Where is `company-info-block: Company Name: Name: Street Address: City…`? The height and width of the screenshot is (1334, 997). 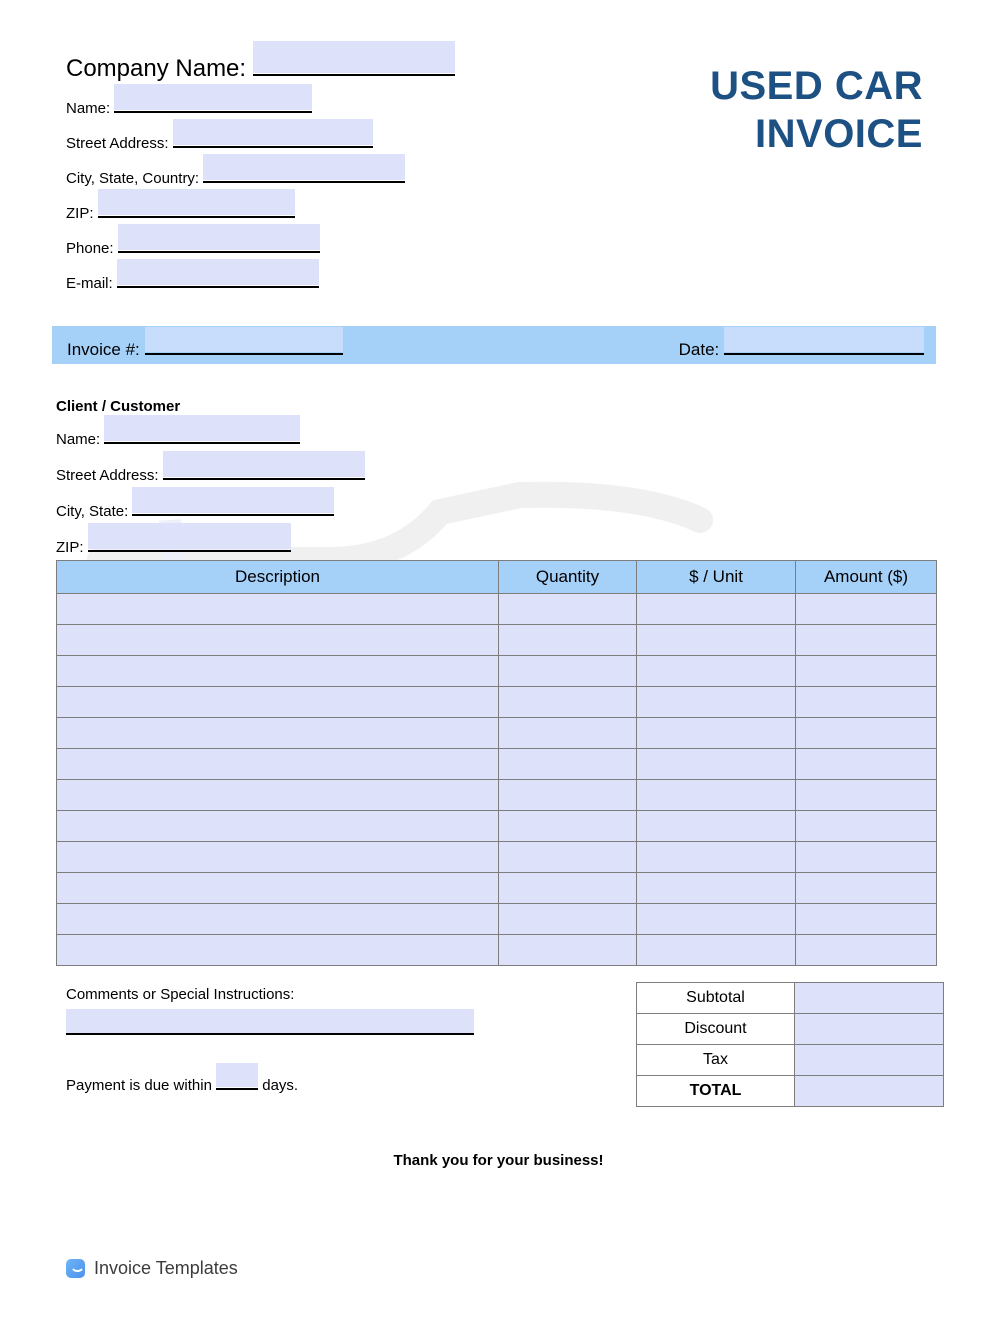
company-info-block: Company Name: Name: Street Address: City… is located at coordinates (260, 172).